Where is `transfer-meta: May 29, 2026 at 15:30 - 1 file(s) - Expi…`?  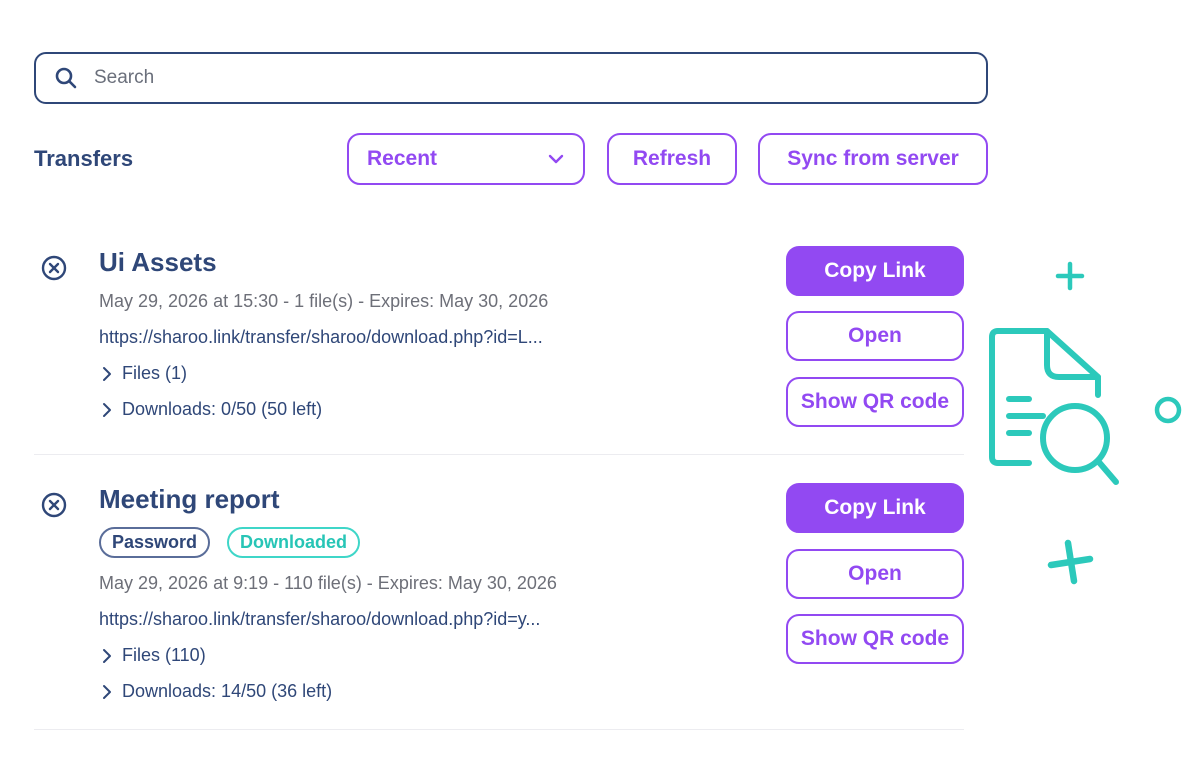
transfer-meta: May 29, 2026 at 15:30 - 1 file(s) - Expi… is located at coordinates (324, 301).